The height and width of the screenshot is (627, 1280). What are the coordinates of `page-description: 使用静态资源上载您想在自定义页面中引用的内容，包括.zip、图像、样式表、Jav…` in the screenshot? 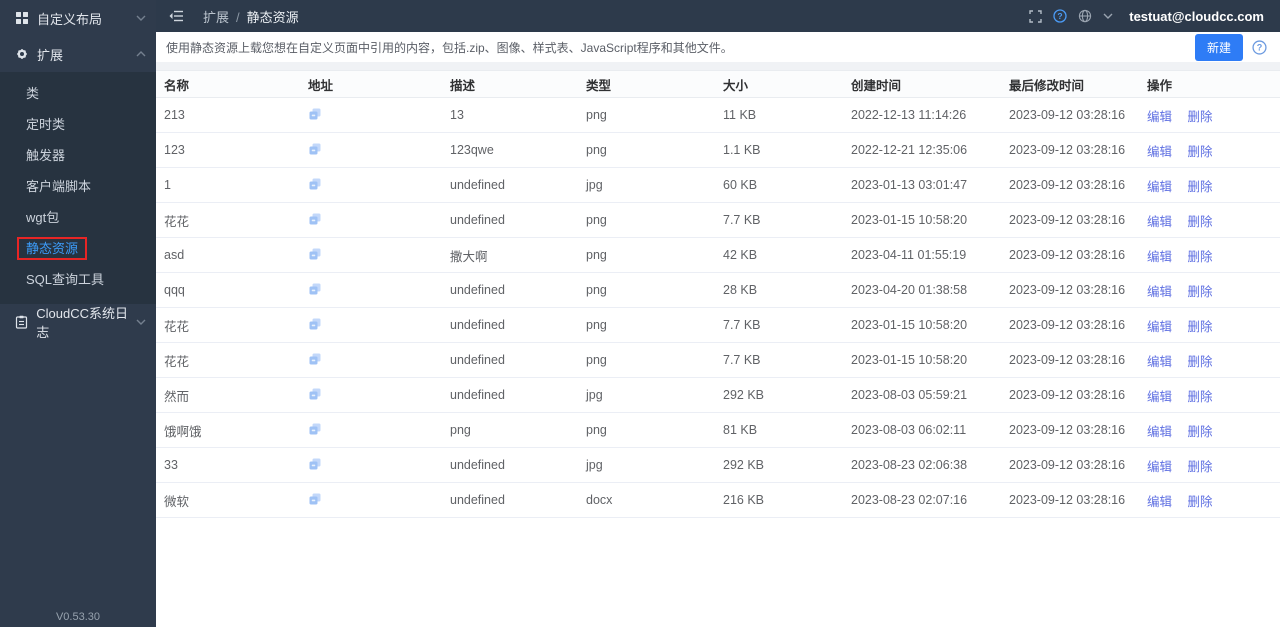 It's located at (449, 47).